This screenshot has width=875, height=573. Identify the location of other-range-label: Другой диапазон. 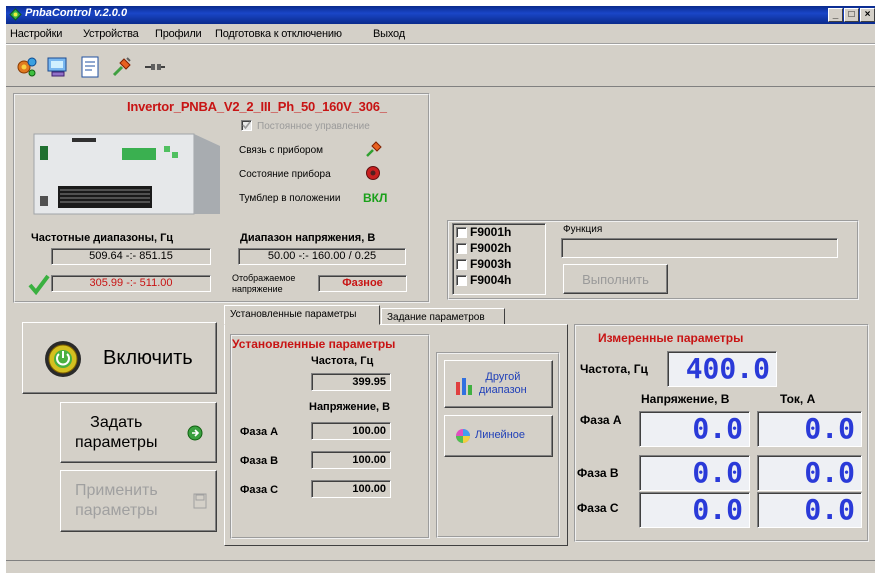
(503, 384).